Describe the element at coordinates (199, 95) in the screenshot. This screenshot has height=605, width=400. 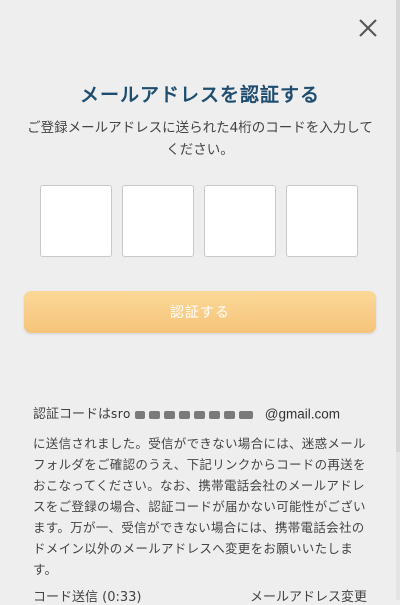
I see `page-title: メールアドレスを認証する` at that location.